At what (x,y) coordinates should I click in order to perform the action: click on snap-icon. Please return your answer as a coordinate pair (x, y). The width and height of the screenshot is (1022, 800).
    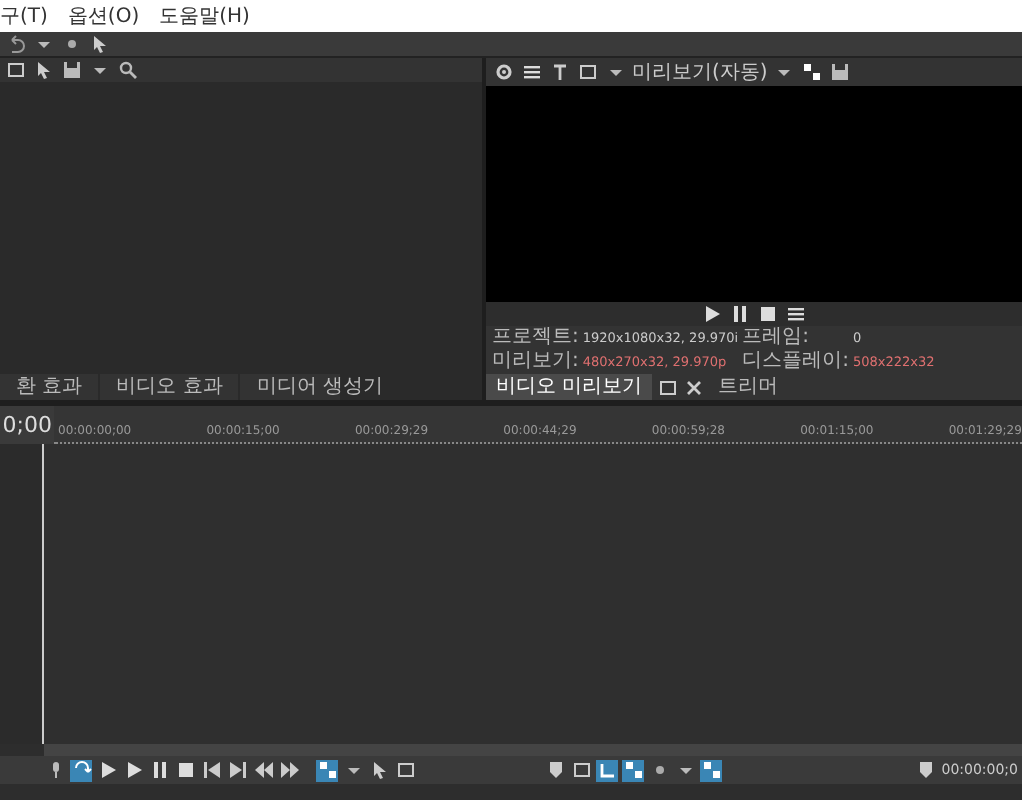
    Looking at the image, I should click on (607, 770).